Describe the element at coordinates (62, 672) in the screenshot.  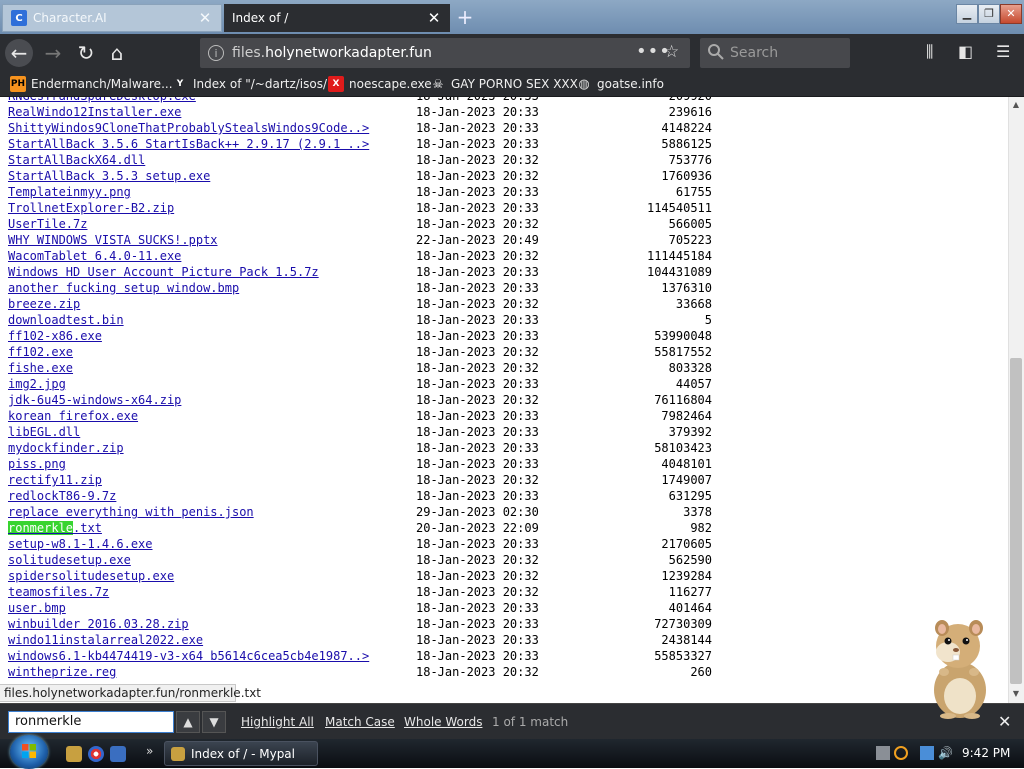
I see `file-link: wintheprize.reg` at that location.